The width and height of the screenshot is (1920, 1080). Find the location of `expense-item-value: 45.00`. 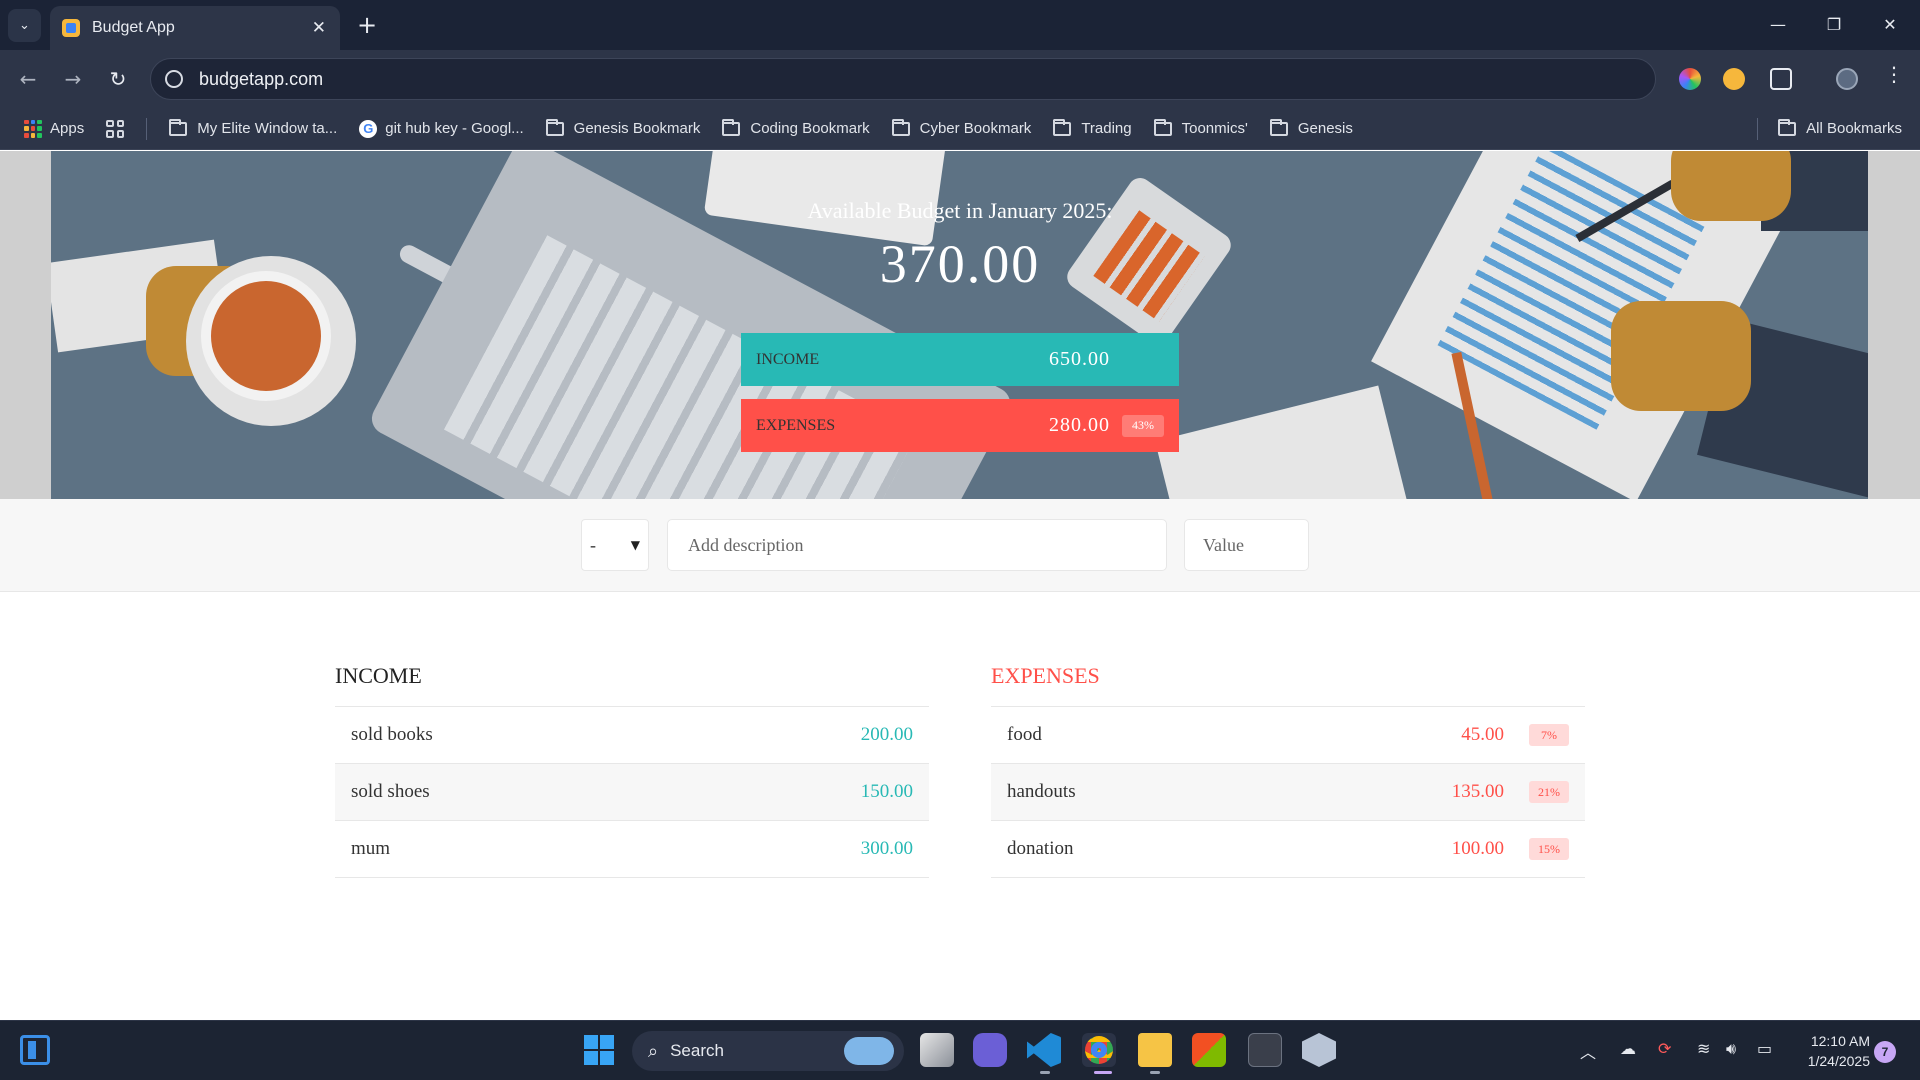

expense-item-value: 45.00 is located at coordinates (1482, 734).